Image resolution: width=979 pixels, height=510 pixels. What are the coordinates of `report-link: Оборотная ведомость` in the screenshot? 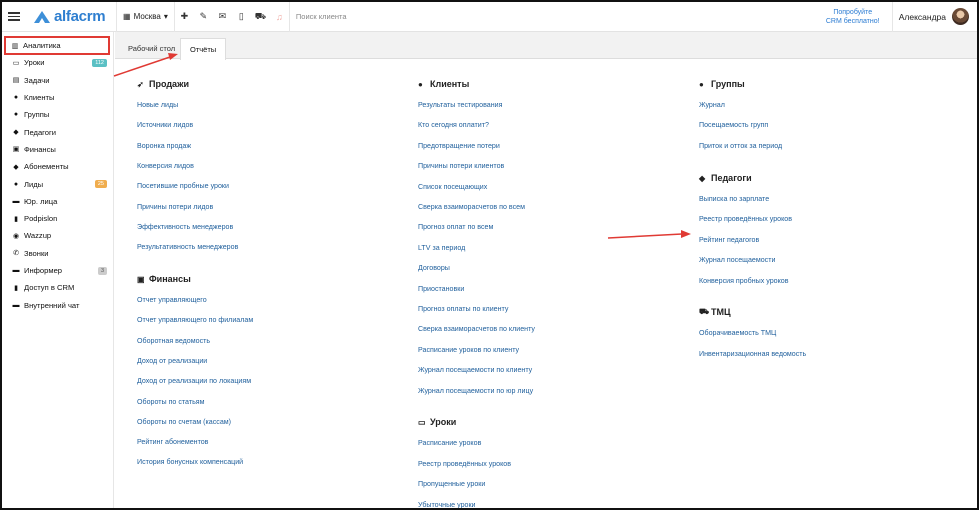 It's located at (173, 341).